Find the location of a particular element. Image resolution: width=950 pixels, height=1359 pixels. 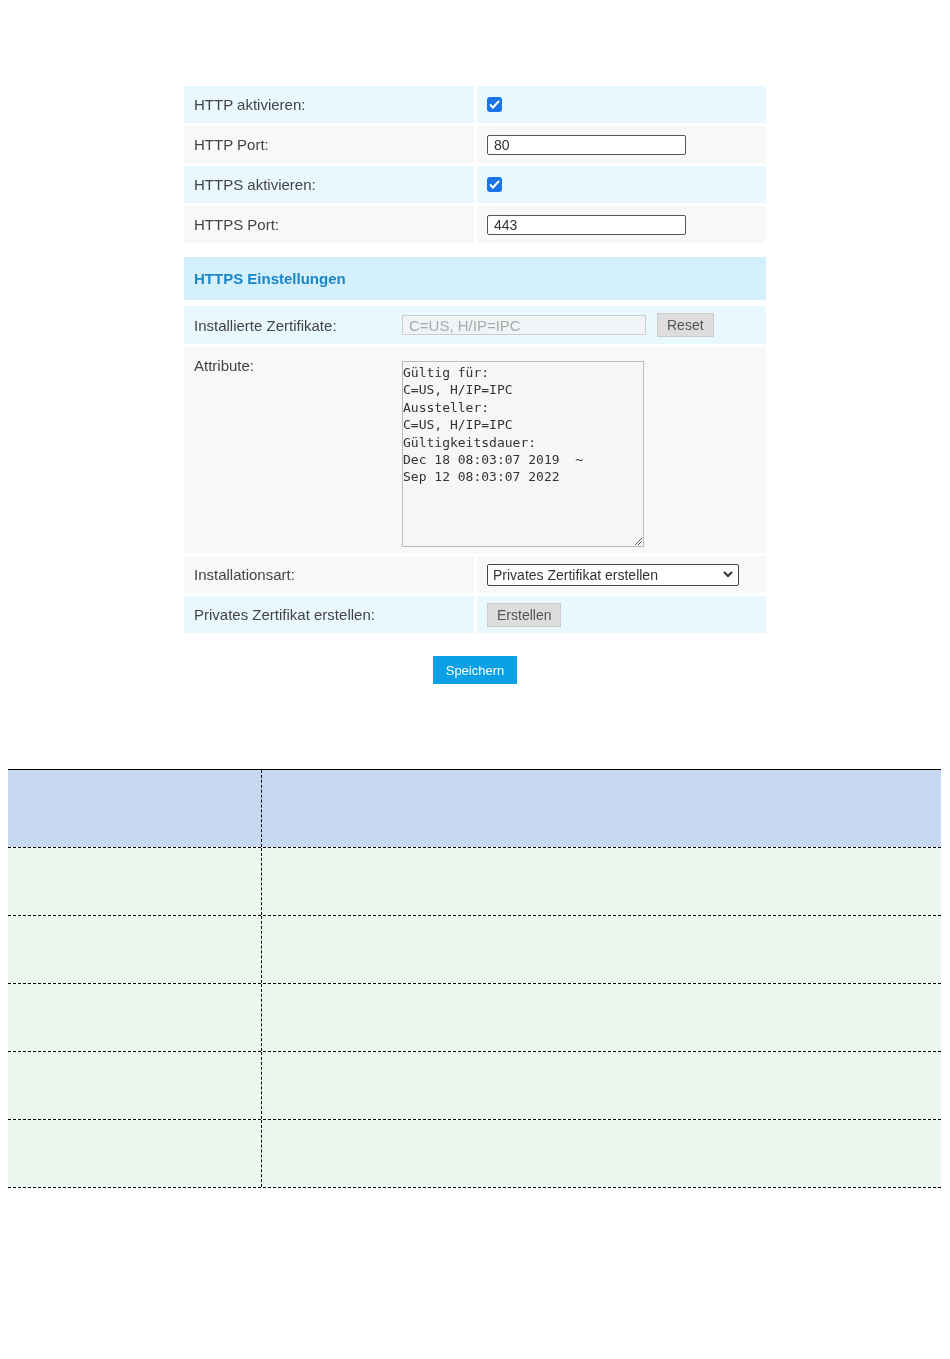

dropdown: Privates Zertifikat erstellen is located at coordinates (613, 574).